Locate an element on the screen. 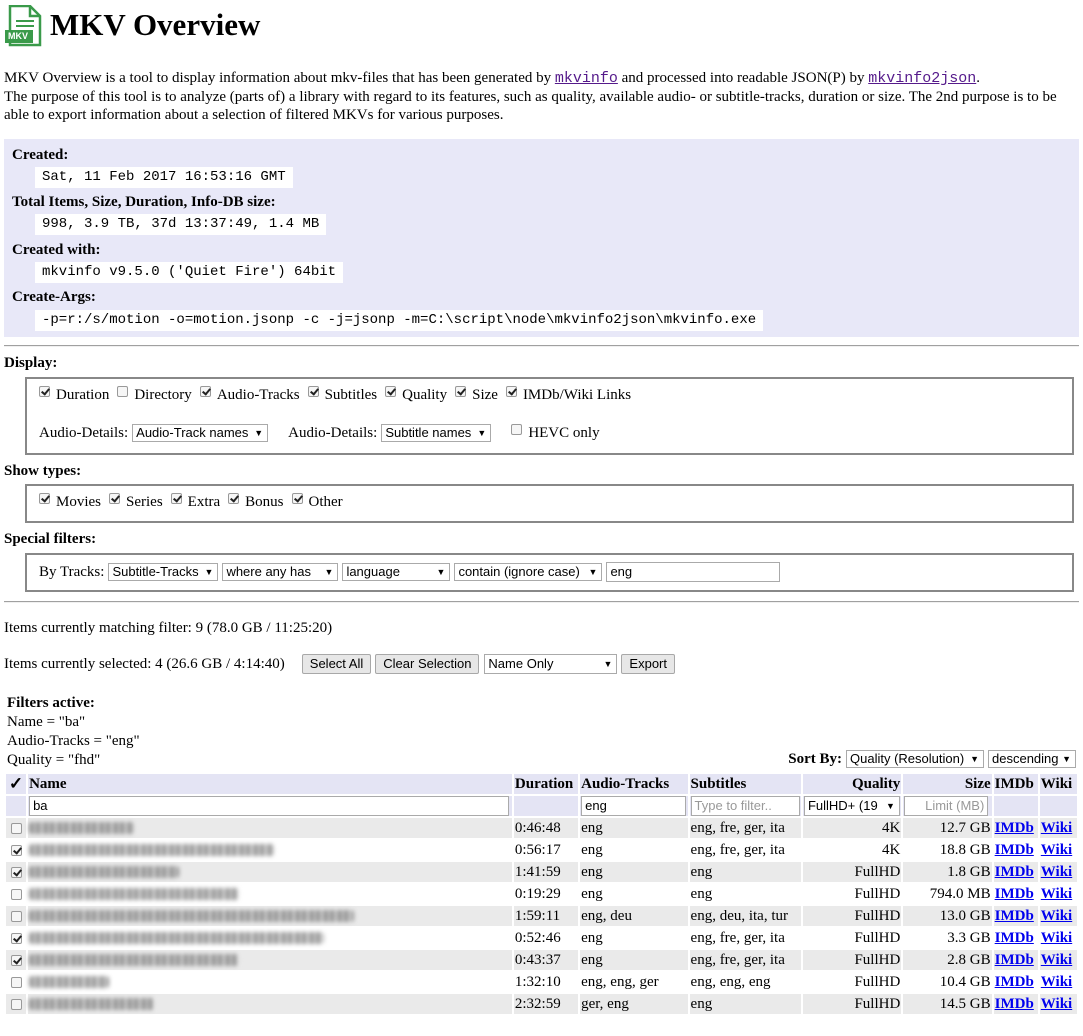  quality-column-header: Quality is located at coordinates (852, 784).